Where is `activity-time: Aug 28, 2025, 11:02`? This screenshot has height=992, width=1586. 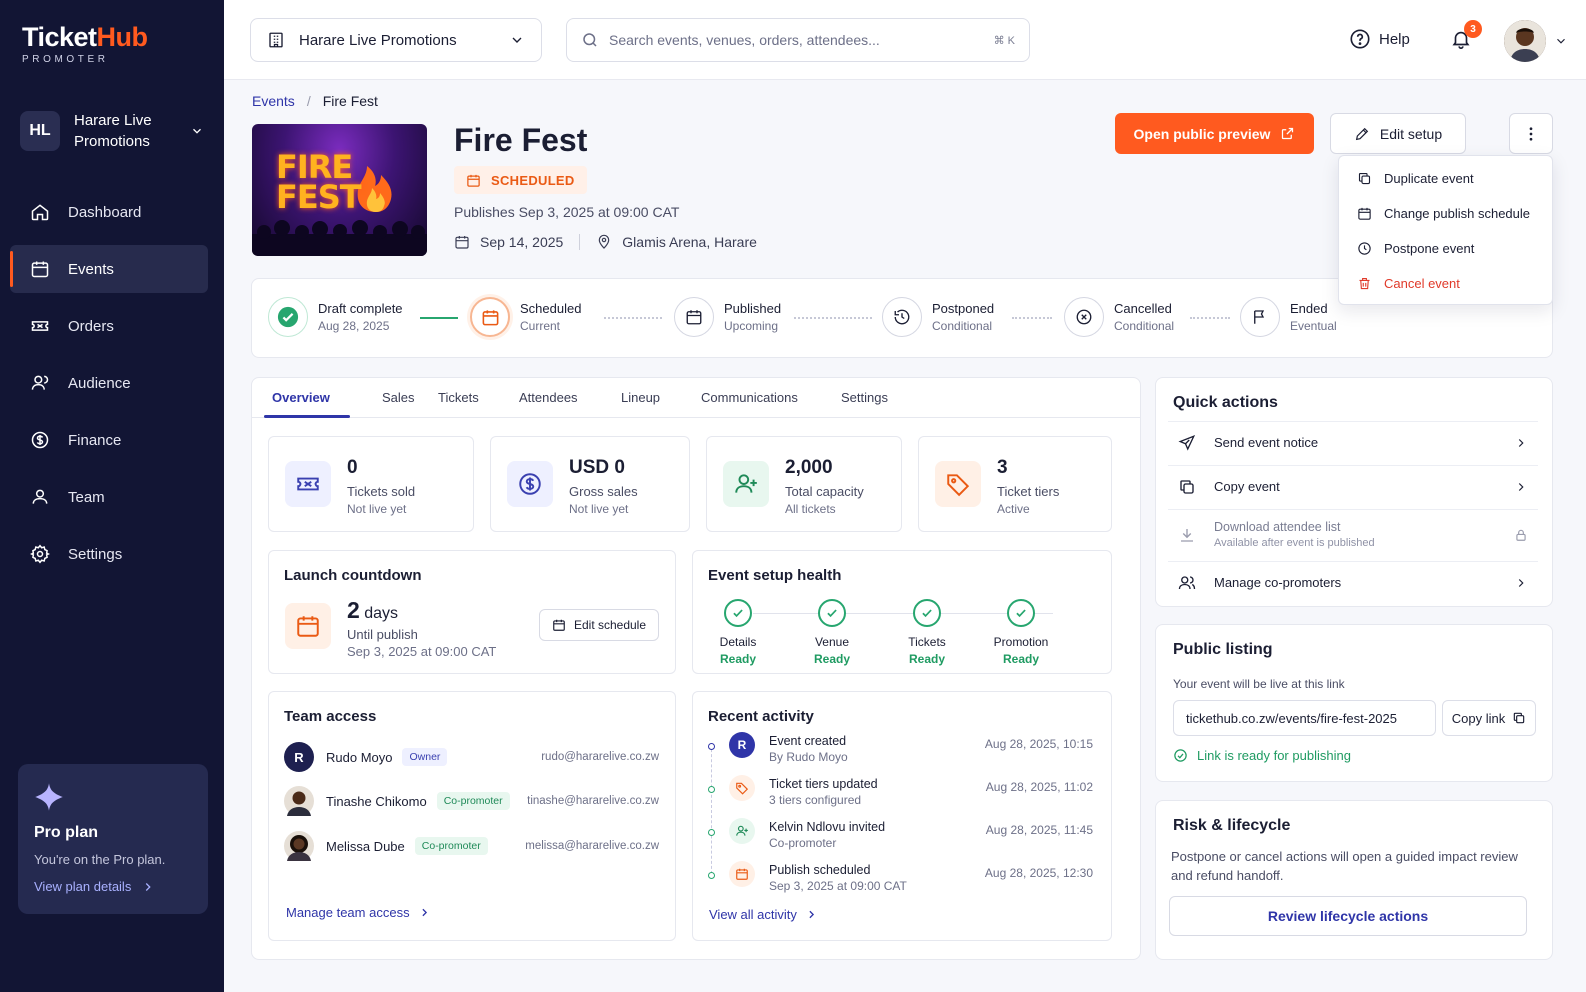
activity-time: Aug 28, 2025, 11:02 is located at coordinates (1039, 787).